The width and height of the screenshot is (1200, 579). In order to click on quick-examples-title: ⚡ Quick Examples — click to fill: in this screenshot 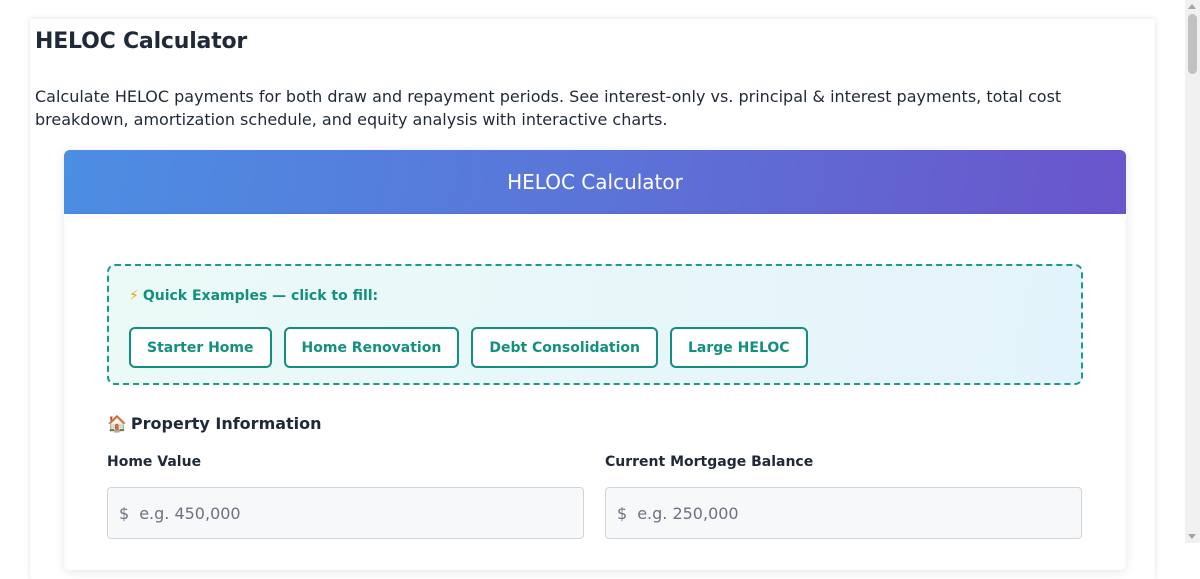, I will do `click(253, 296)`.